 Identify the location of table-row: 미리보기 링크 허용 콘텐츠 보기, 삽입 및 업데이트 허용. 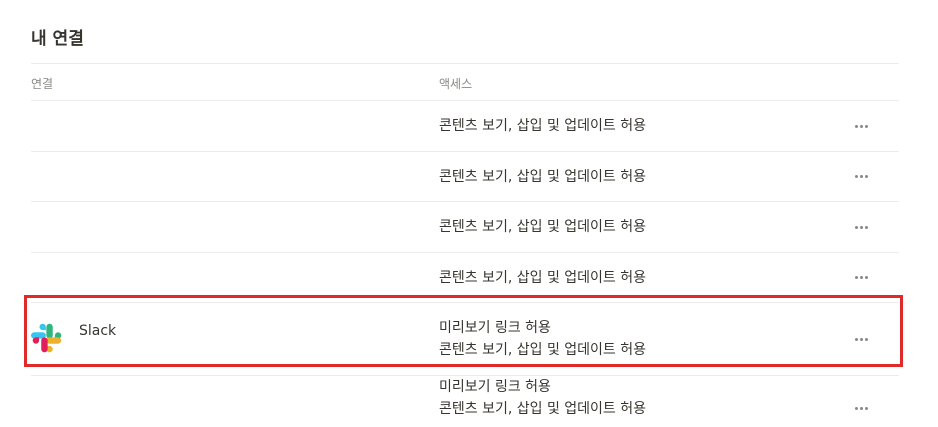
(465, 401).